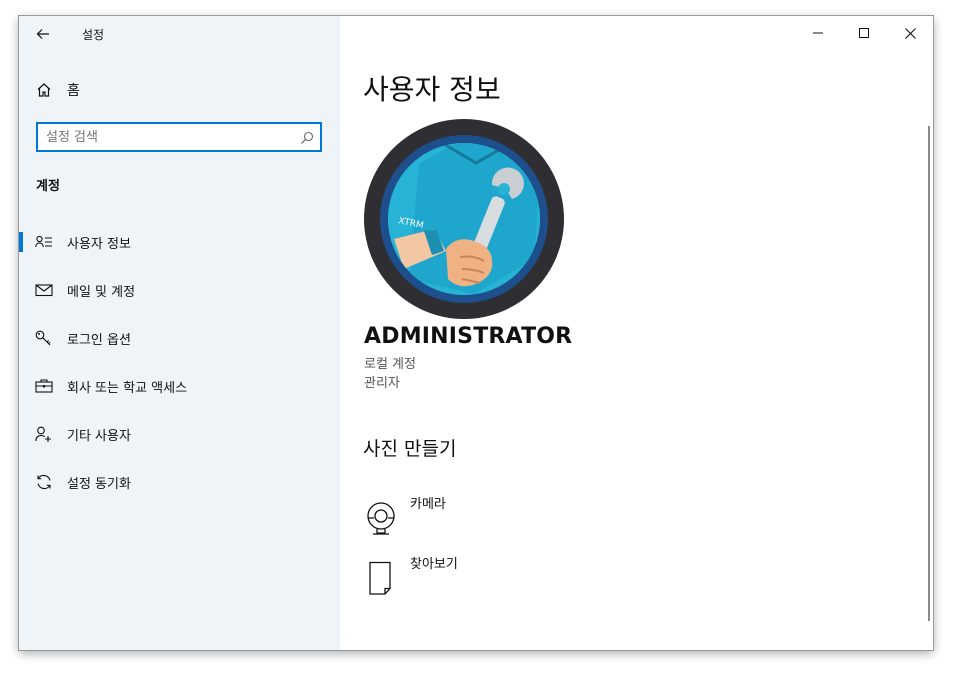 The width and height of the screenshot is (962, 675). What do you see at coordinates (468, 336) in the screenshot?
I see `user-name: ADMINISTRATOR` at bounding box center [468, 336].